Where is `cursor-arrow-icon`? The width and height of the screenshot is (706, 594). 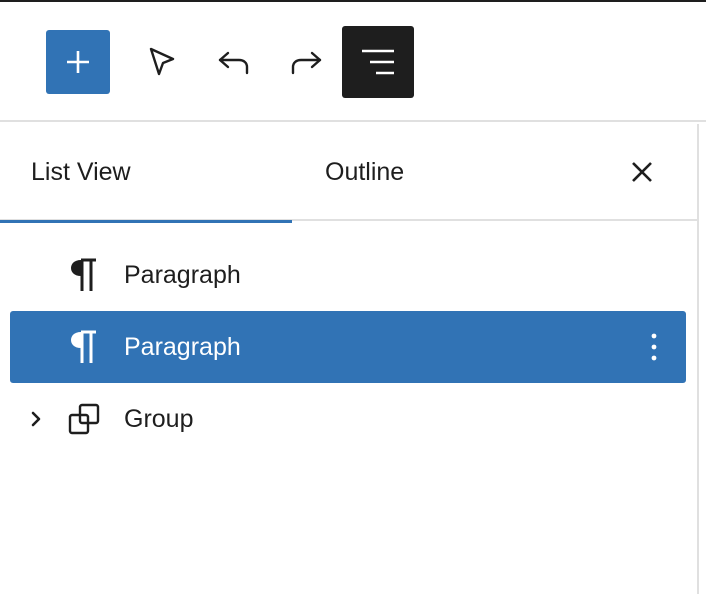
cursor-arrow-icon is located at coordinates (162, 61).